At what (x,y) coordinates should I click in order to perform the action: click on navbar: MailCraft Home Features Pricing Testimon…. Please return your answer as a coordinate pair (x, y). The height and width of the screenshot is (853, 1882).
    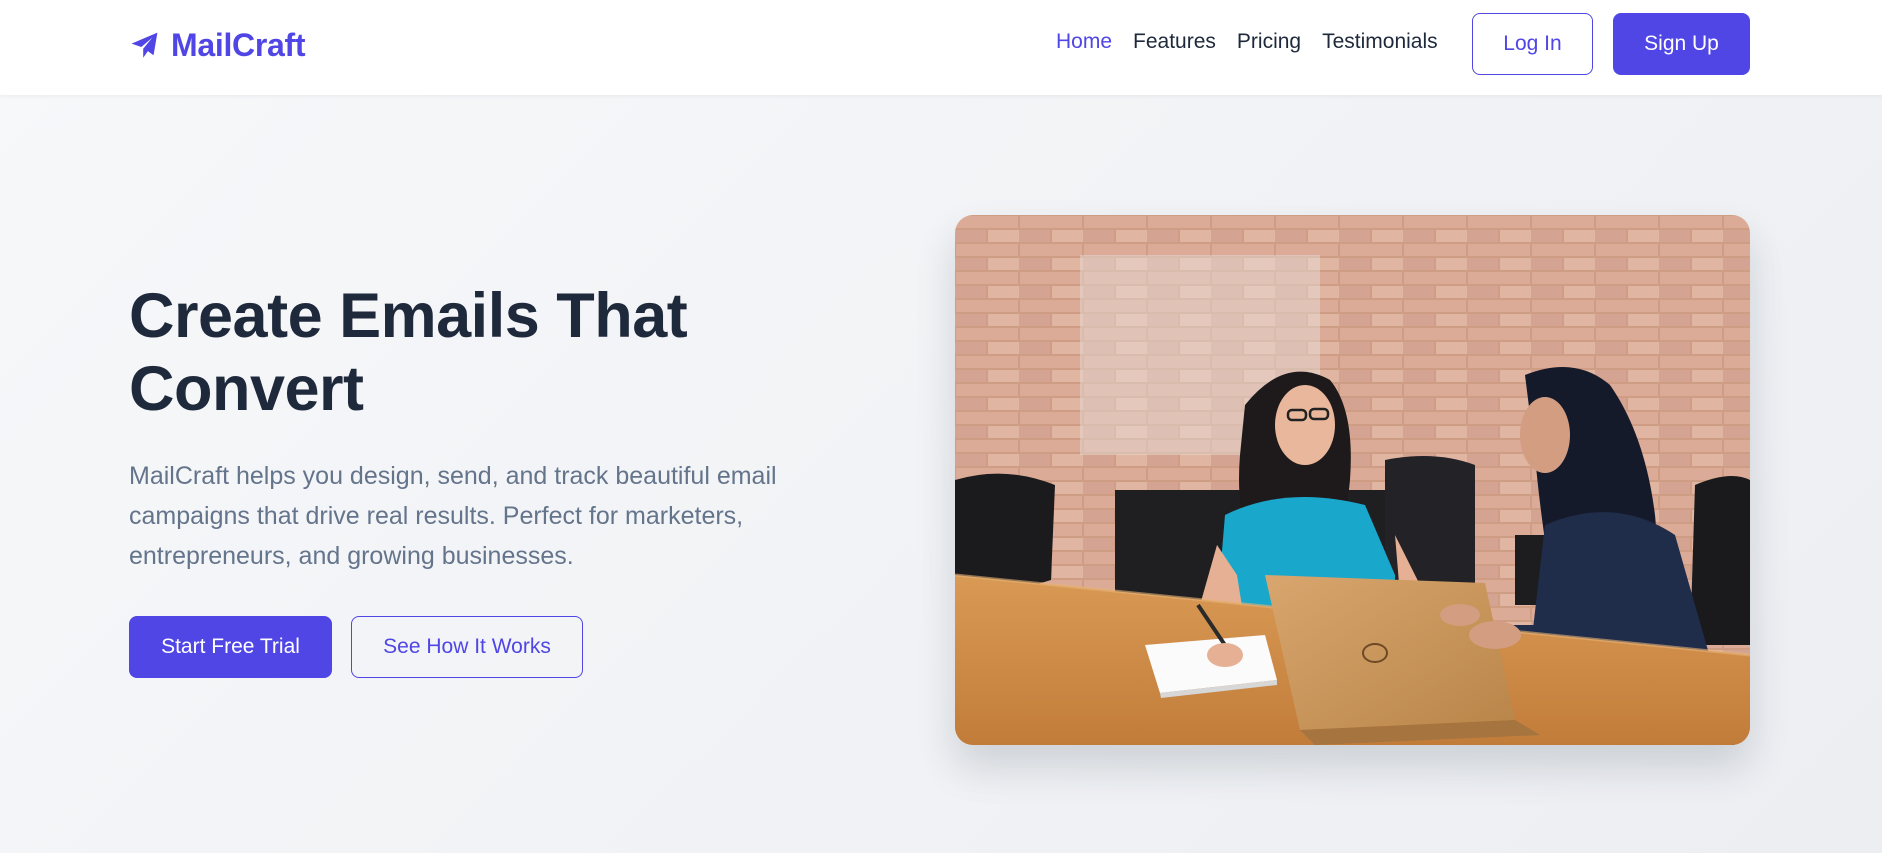
    Looking at the image, I should click on (941, 47).